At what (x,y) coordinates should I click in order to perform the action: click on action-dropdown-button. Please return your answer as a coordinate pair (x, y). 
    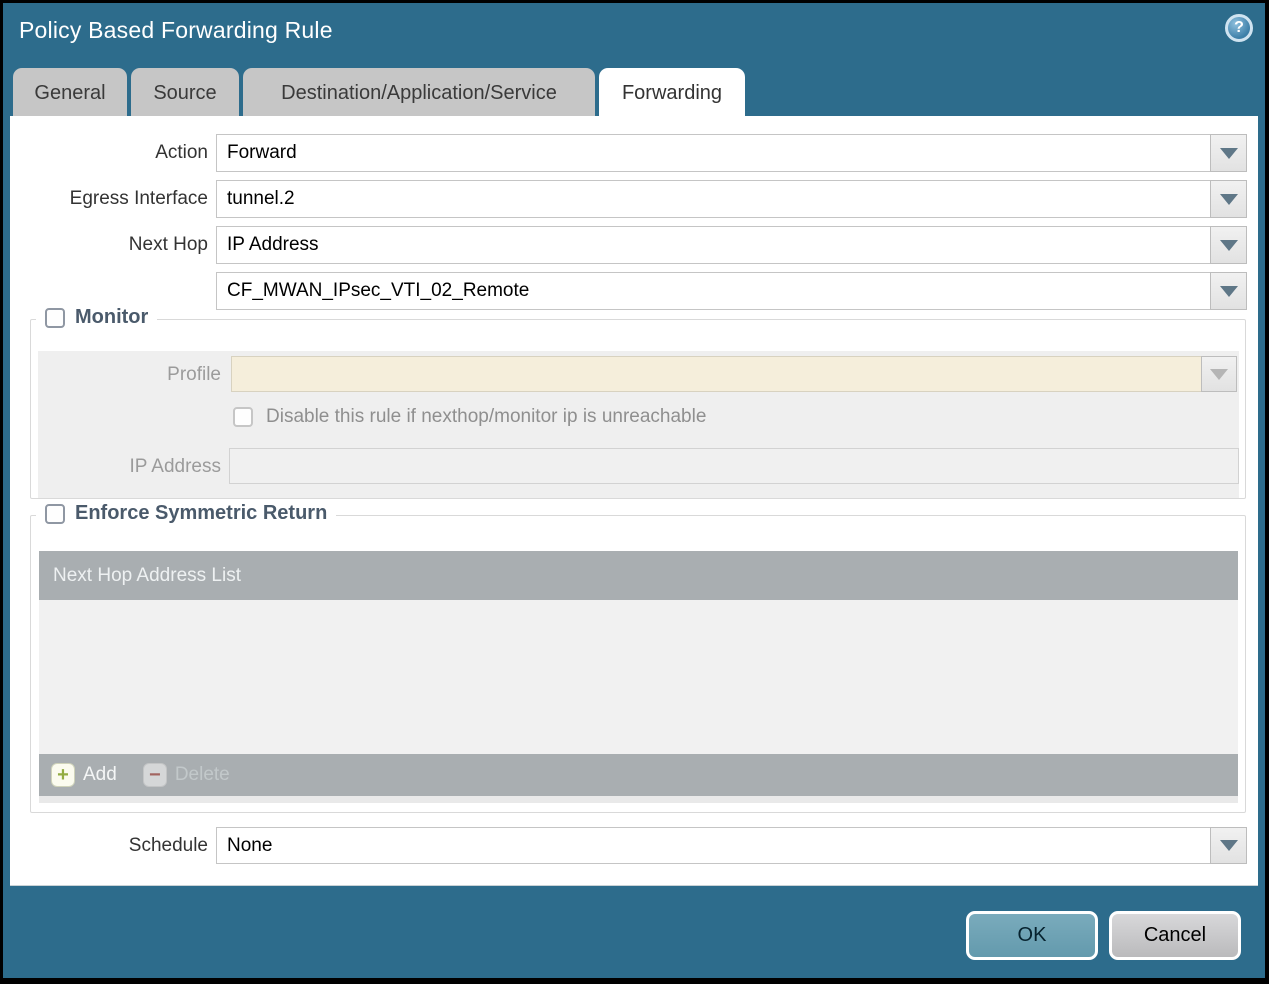
    Looking at the image, I should click on (1228, 153).